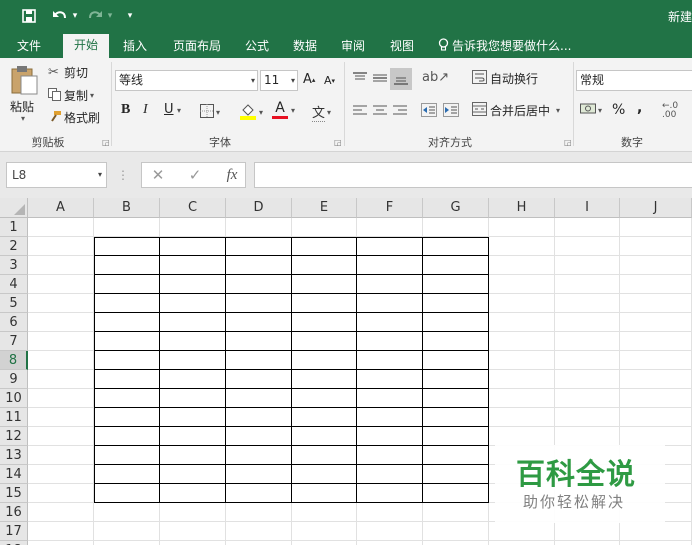 This screenshot has width=692, height=545. Describe the element at coordinates (61, 455) in the screenshot. I see `cell-a13` at that location.